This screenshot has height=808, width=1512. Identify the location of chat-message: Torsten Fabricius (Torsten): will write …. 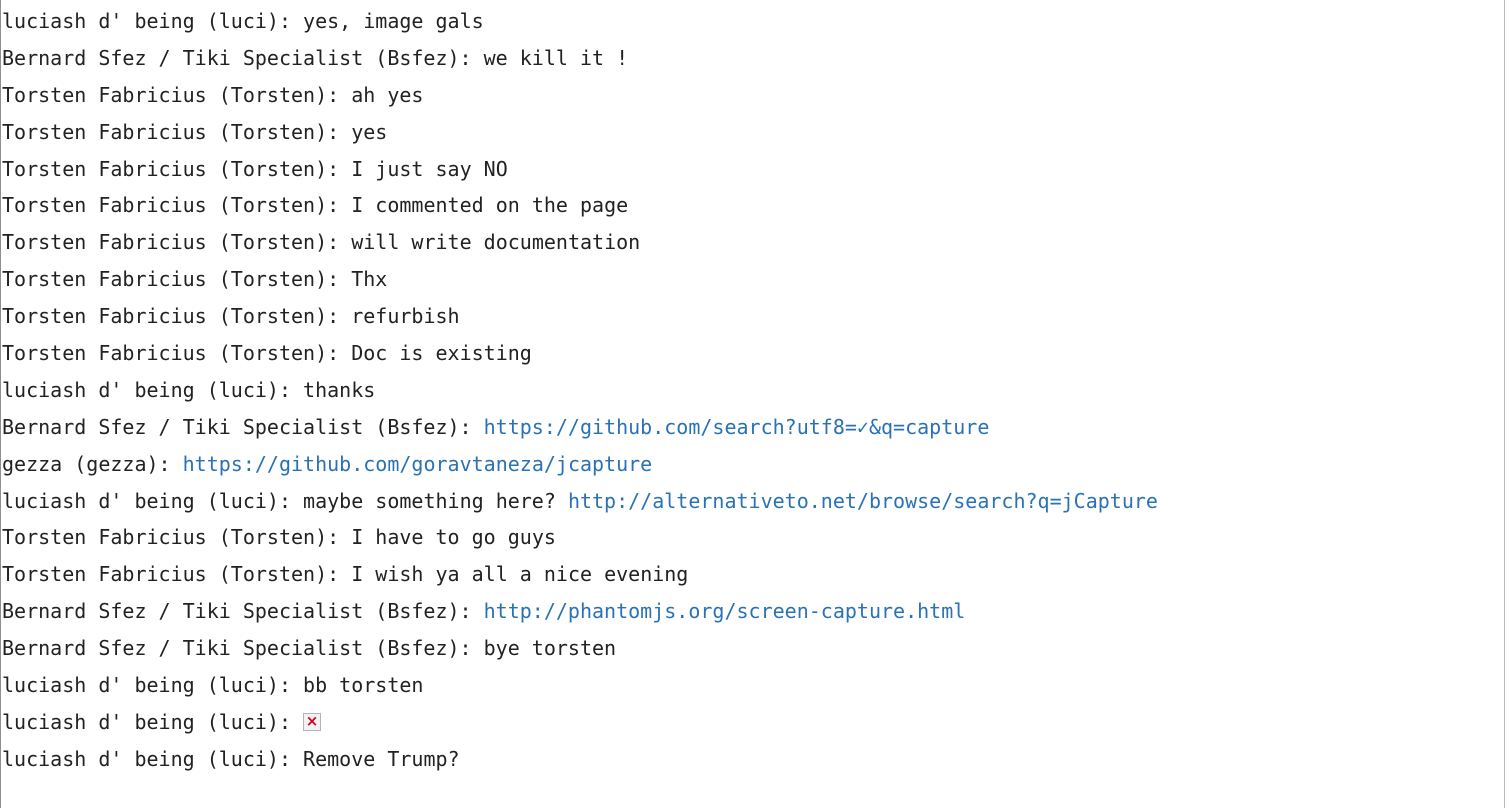
(752, 242).